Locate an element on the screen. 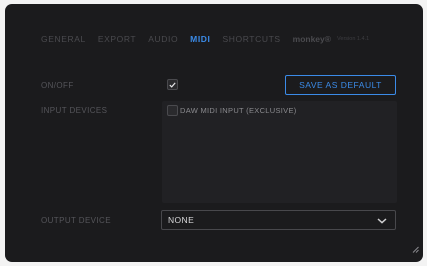 This screenshot has width=427, height=266. tab-shortcuts: SHORTCUTS is located at coordinates (252, 39).